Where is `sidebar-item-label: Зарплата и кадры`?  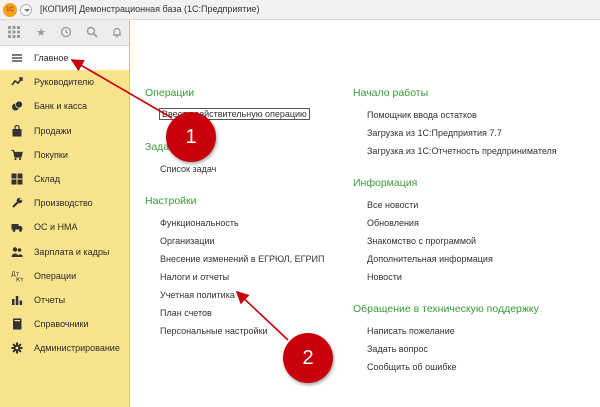
sidebar-item-label: Зарплата и кадры is located at coordinates (72, 251).